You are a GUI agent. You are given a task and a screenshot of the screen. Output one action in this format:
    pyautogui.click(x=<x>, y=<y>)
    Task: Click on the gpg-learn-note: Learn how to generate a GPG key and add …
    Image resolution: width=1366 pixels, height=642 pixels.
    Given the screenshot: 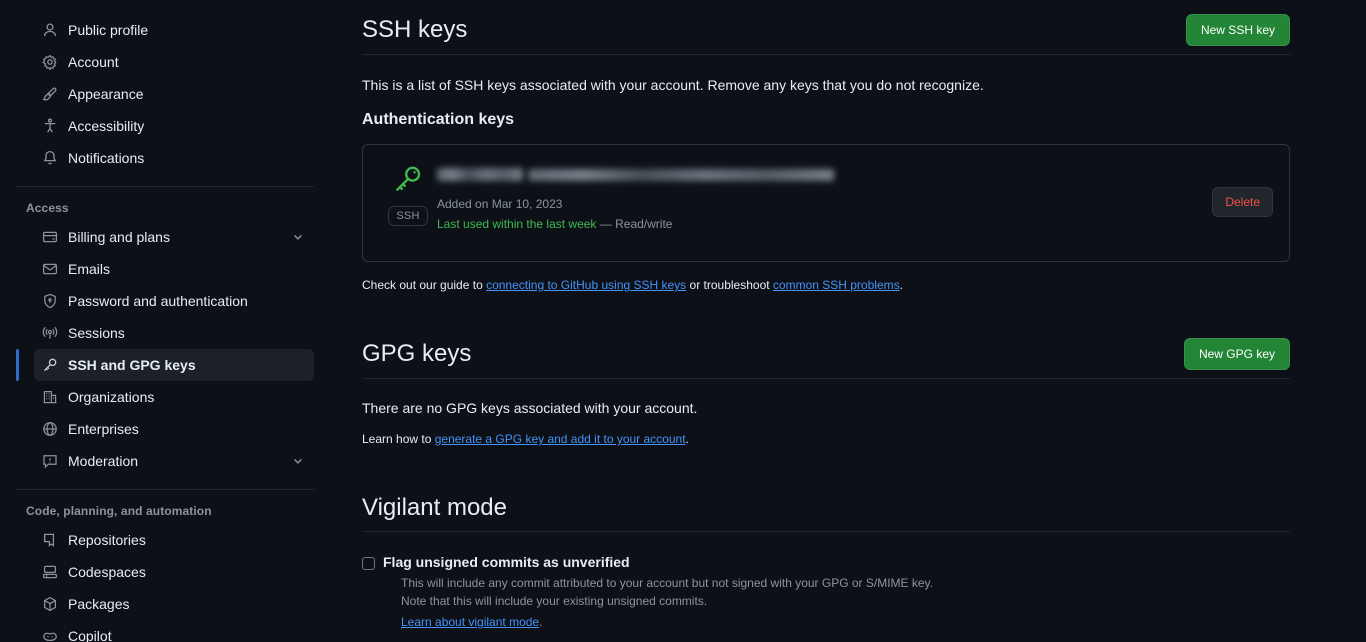 What is the action you would take?
    pyautogui.click(x=826, y=439)
    